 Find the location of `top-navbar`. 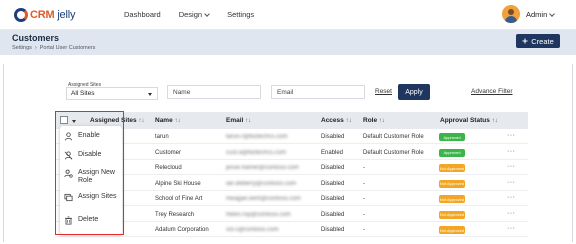

top-navbar is located at coordinates (288, 15).